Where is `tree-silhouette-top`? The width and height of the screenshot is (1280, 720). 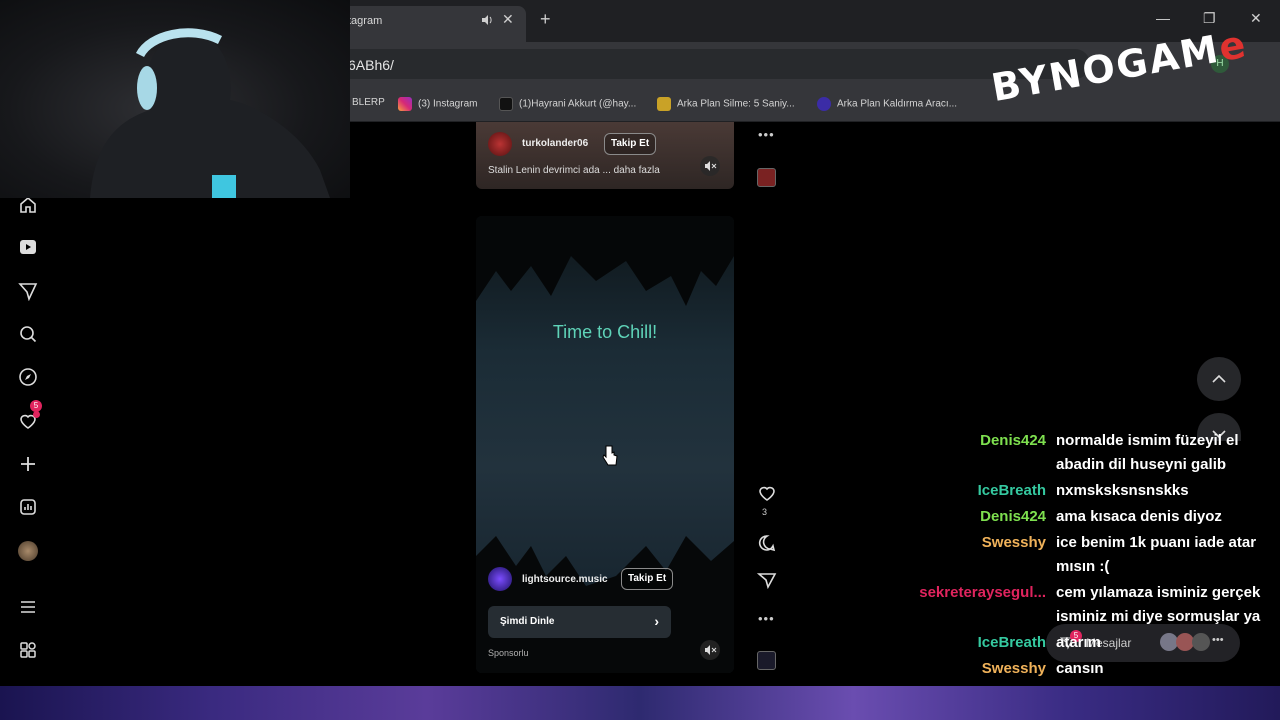 tree-silhouette-top is located at coordinates (605, 261).